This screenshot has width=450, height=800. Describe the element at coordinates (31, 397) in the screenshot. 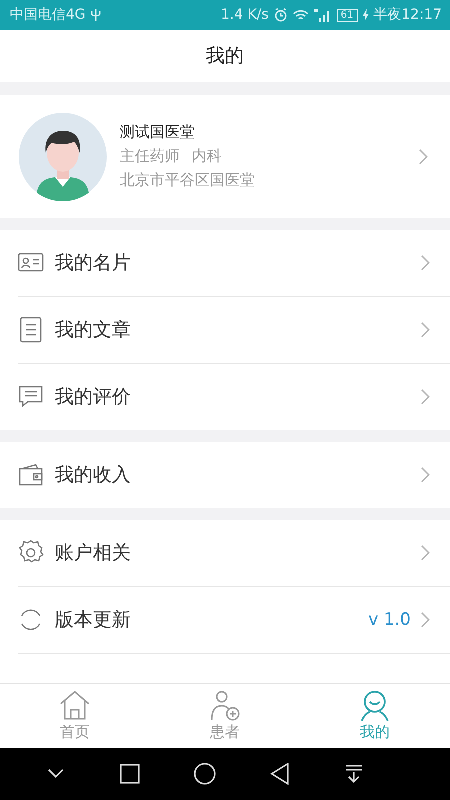

I see `comment-icon` at that location.